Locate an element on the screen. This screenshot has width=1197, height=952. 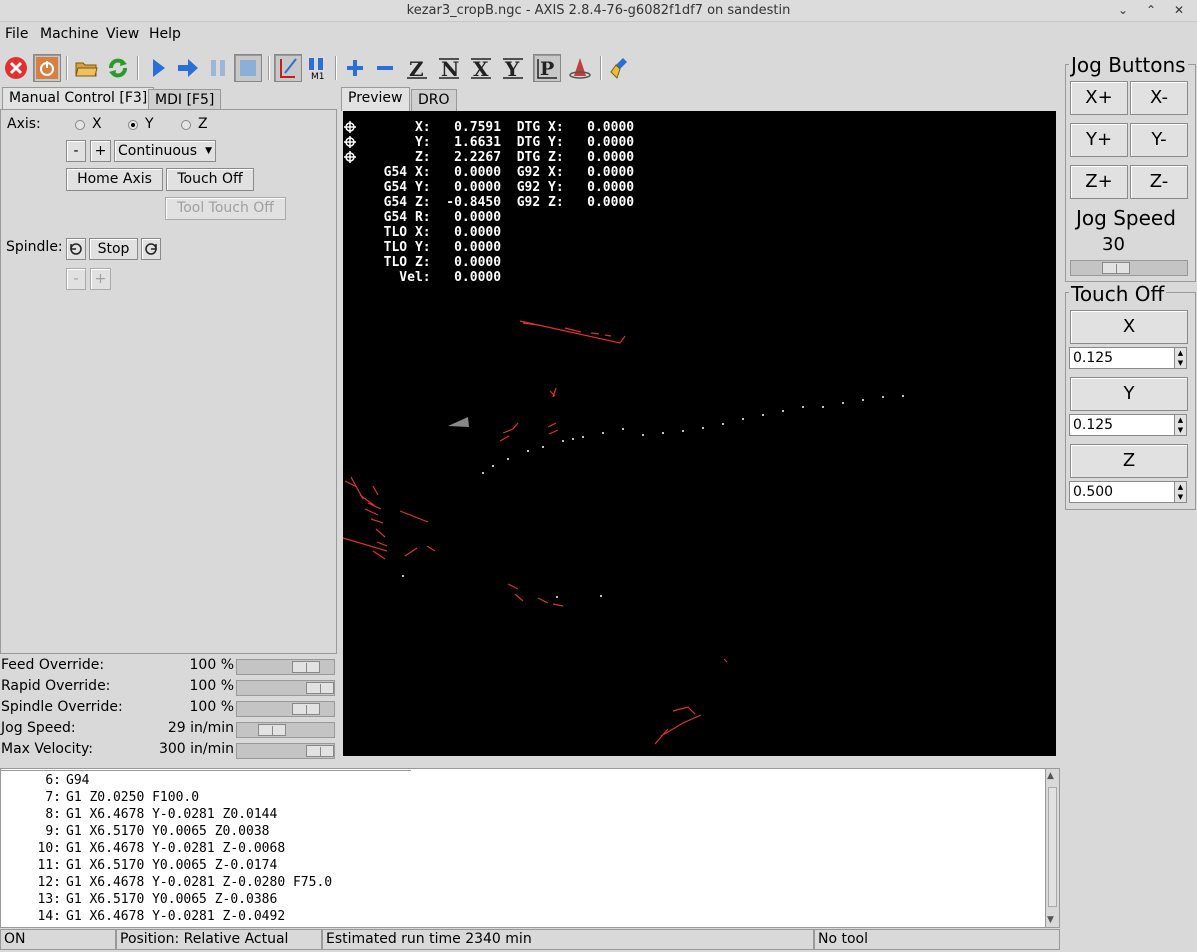
view-y-icon: Y is located at coordinates (513, 68).